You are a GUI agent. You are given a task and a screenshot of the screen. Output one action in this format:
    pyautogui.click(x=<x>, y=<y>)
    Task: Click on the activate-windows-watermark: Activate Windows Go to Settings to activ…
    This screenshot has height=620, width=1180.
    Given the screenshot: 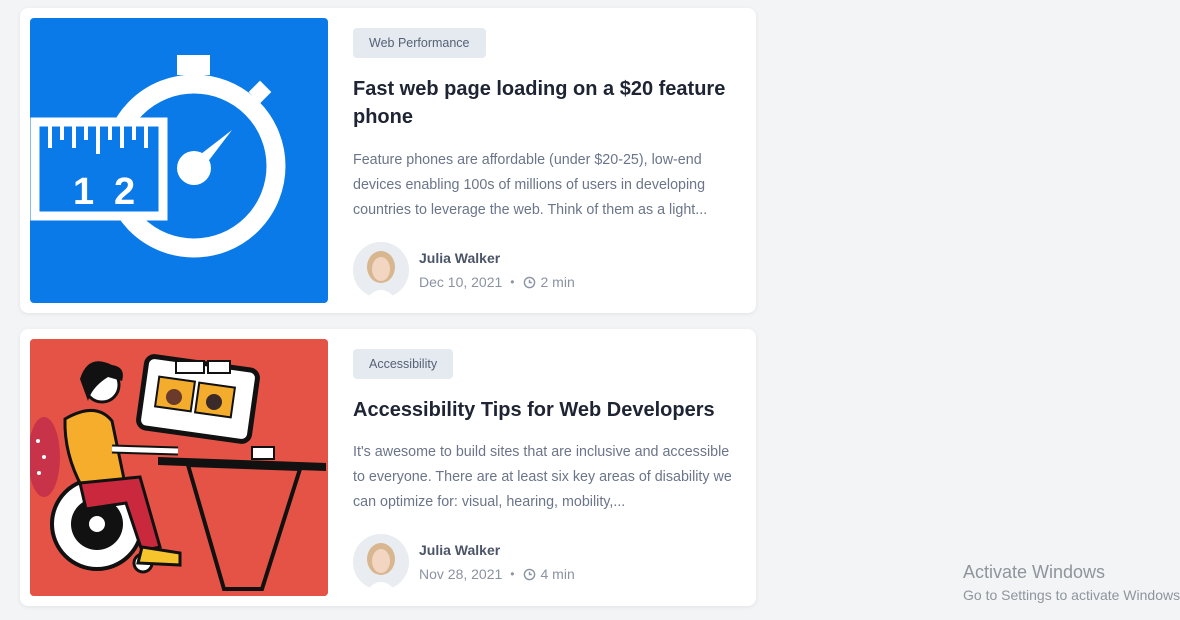 What is the action you would take?
    pyautogui.click(x=1071, y=583)
    